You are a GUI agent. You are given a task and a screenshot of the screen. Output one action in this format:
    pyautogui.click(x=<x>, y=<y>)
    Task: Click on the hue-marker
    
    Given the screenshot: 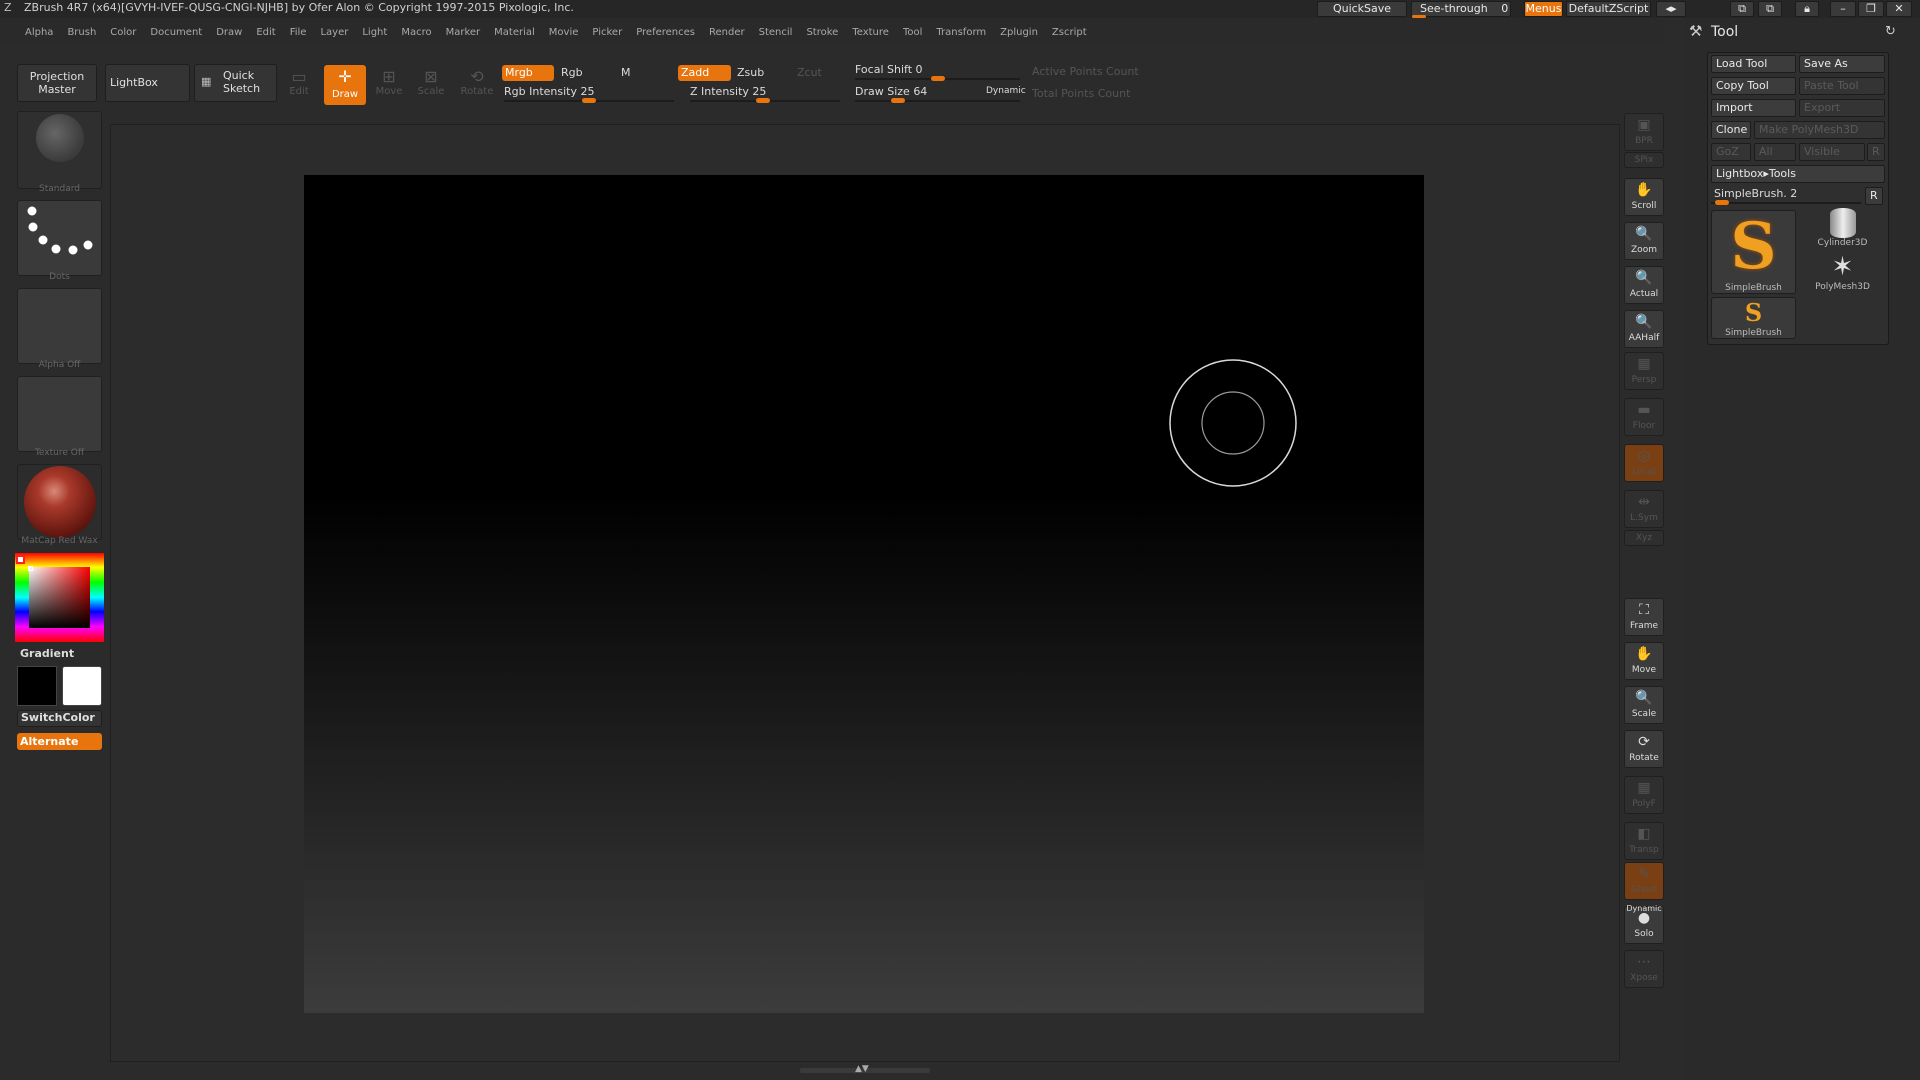 What is the action you would take?
    pyautogui.click(x=20, y=559)
    